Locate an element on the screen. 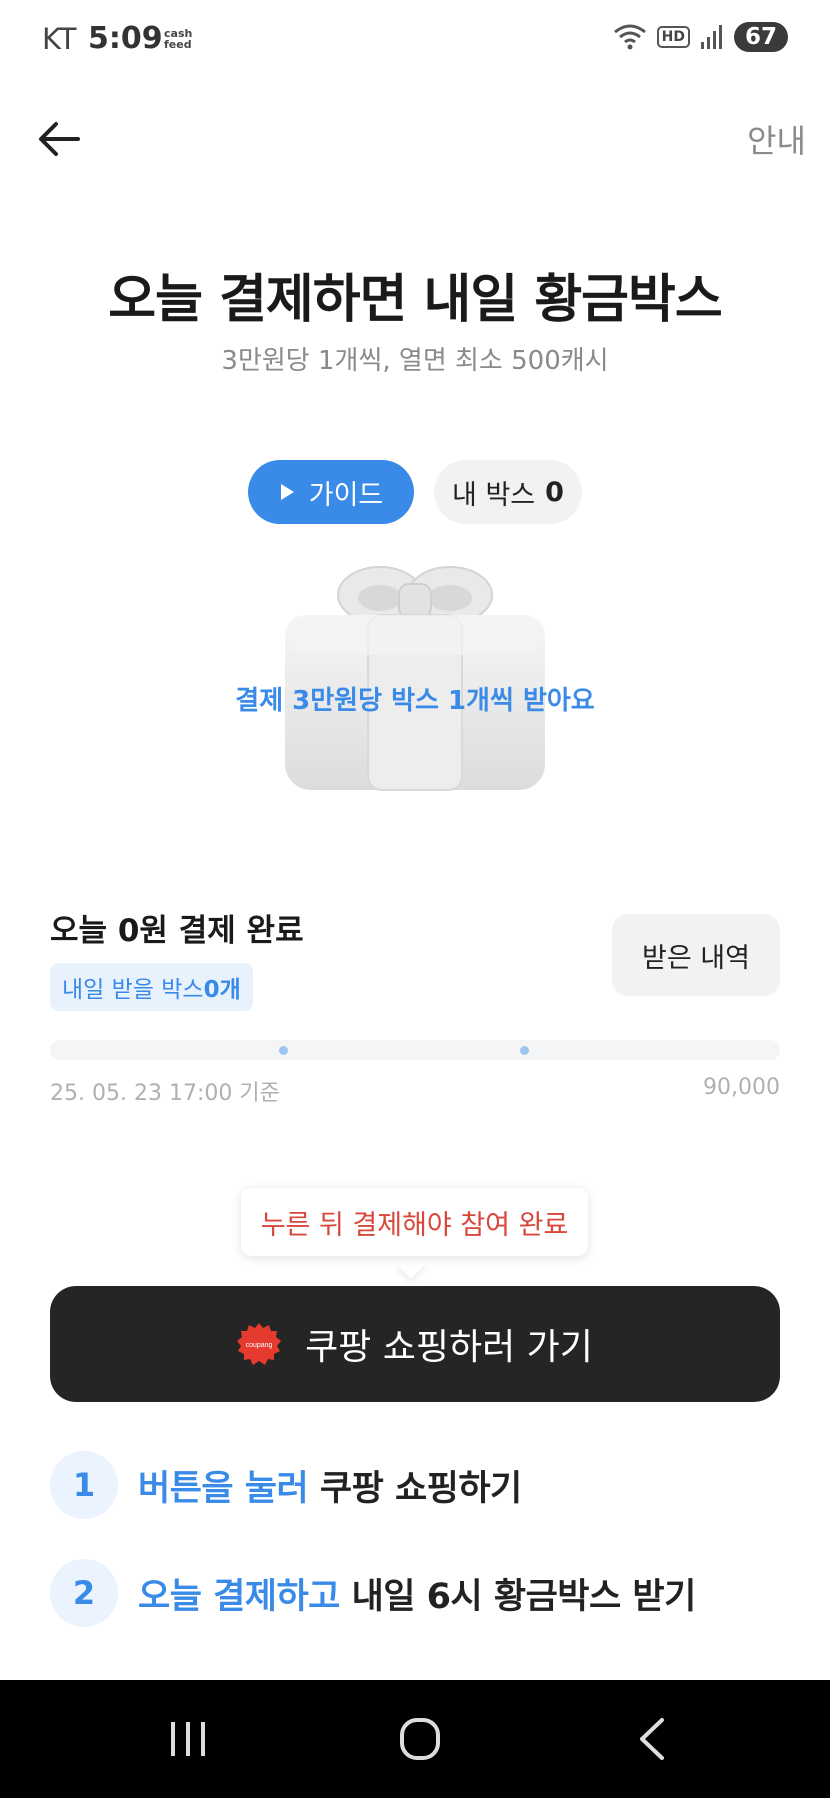 The height and width of the screenshot is (1798, 830). my-box-count: 0 is located at coordinates (554, 492).